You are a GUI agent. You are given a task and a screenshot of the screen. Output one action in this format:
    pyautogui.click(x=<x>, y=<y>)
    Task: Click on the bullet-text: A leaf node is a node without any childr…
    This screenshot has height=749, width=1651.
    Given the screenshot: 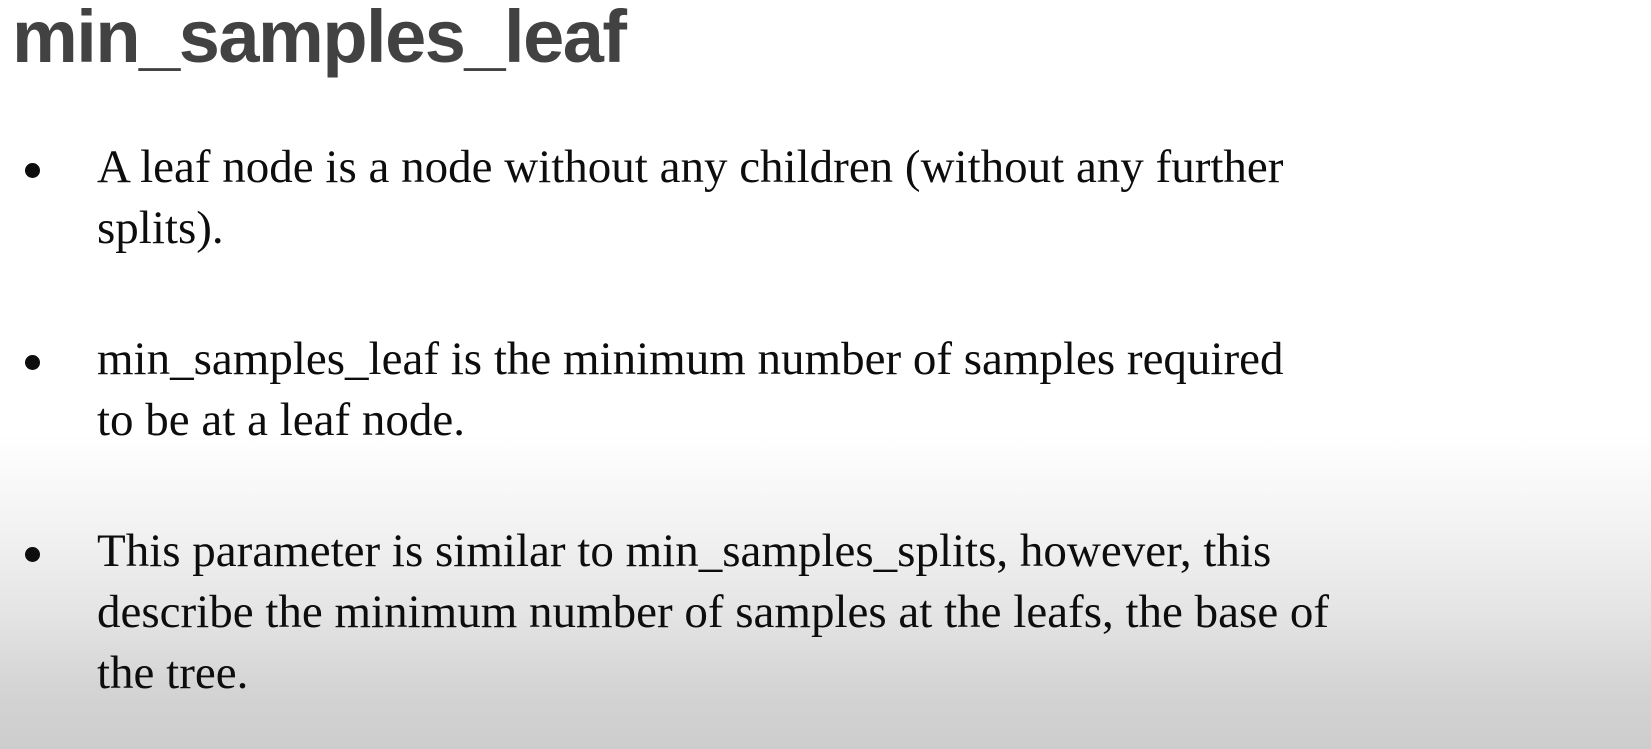 What is the action you would take?
    pyautogui.click(x=690, y=197)
    